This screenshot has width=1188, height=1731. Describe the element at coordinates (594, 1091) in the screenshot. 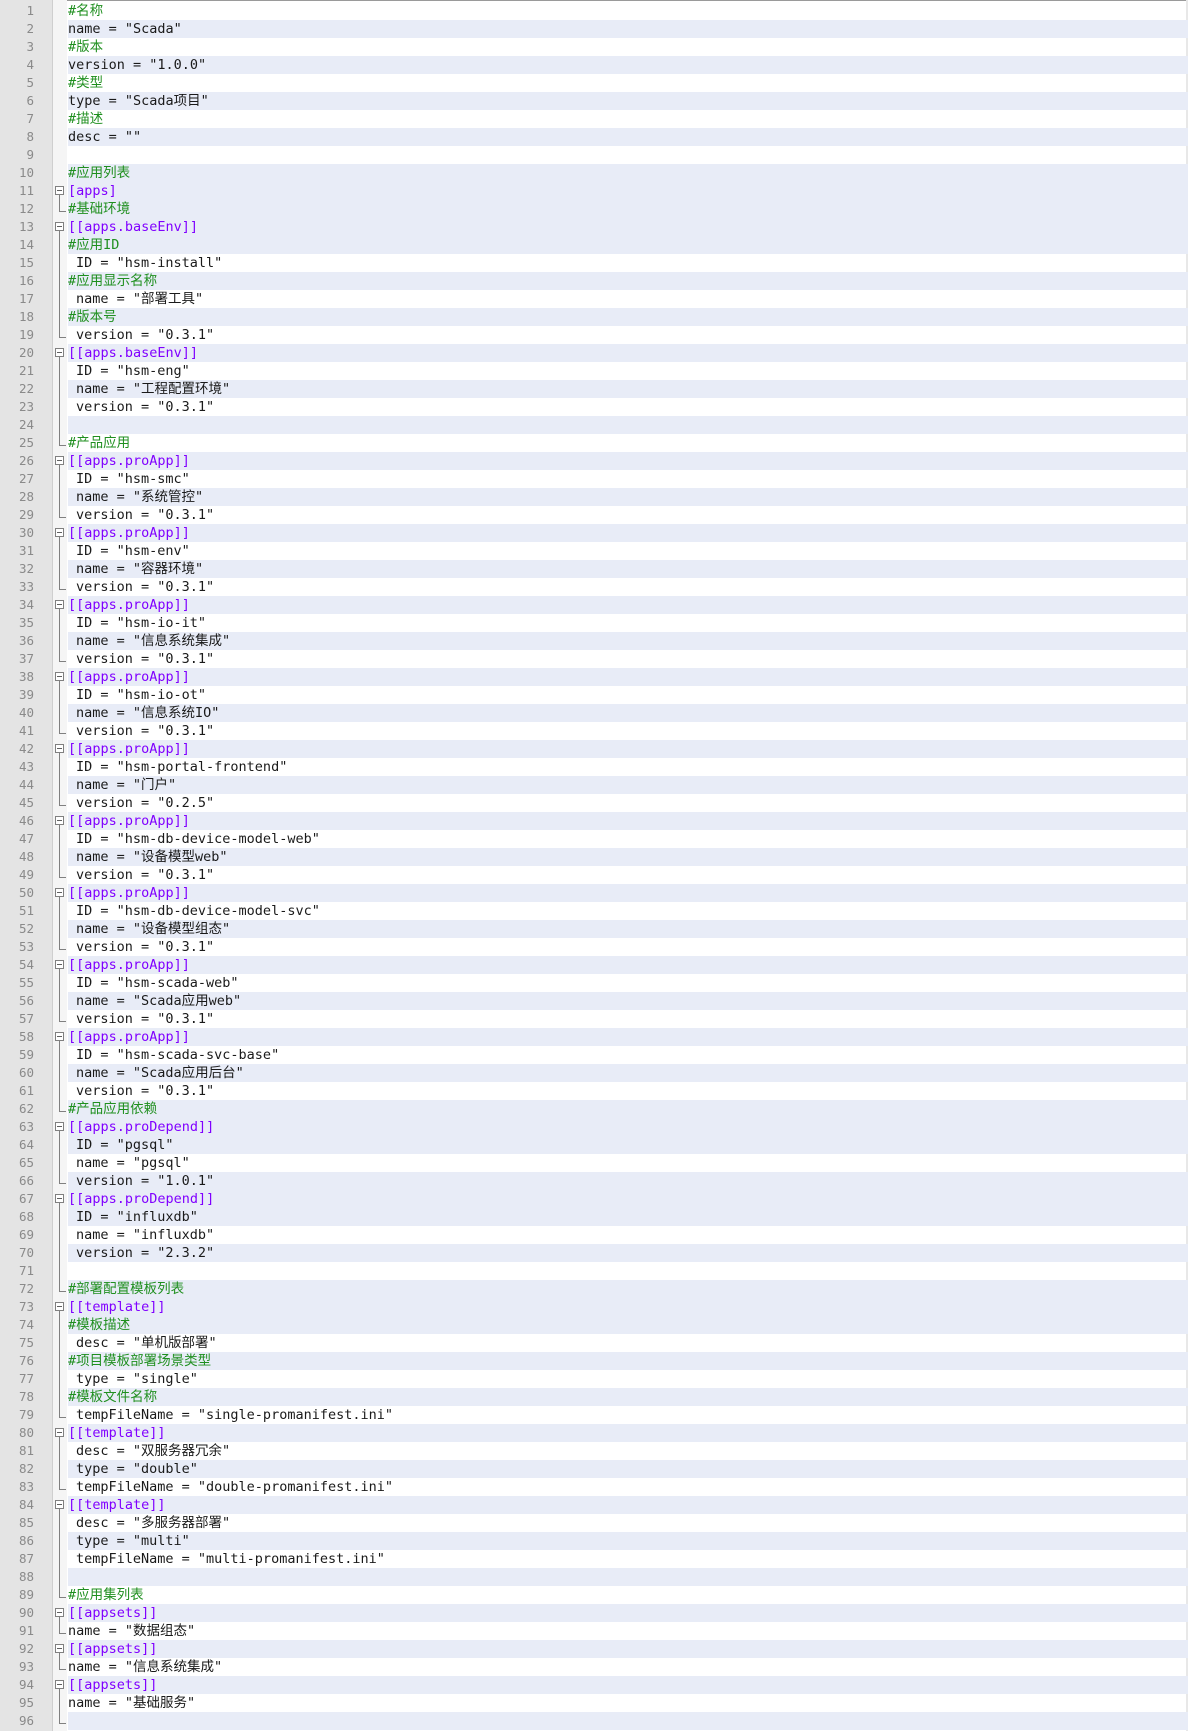

I see `code-line: 61 version = "0.3.1"` at that location.